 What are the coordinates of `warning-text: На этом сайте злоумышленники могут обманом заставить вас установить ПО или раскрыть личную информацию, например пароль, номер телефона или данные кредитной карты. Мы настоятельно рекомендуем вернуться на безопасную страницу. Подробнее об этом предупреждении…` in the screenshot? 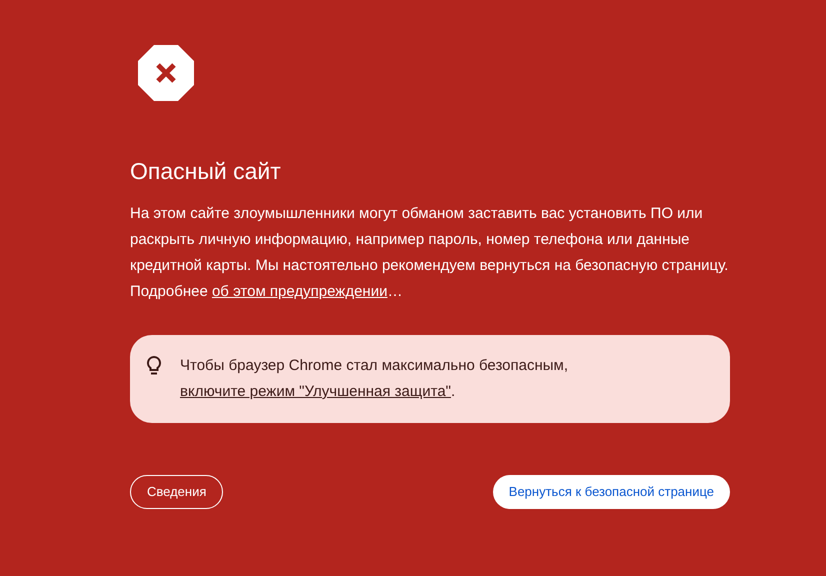 It's located at (430, 253).